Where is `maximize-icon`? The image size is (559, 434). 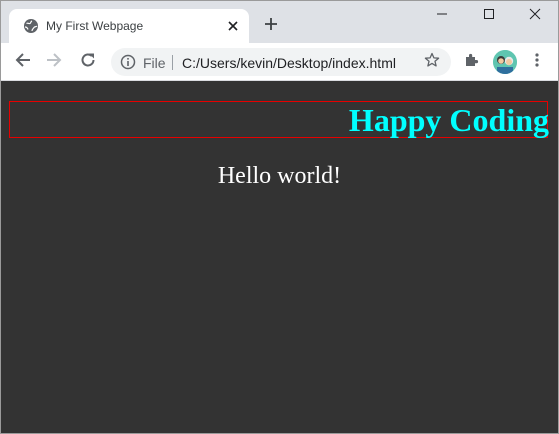
maximize-icon is located at coordinates (489, 16).